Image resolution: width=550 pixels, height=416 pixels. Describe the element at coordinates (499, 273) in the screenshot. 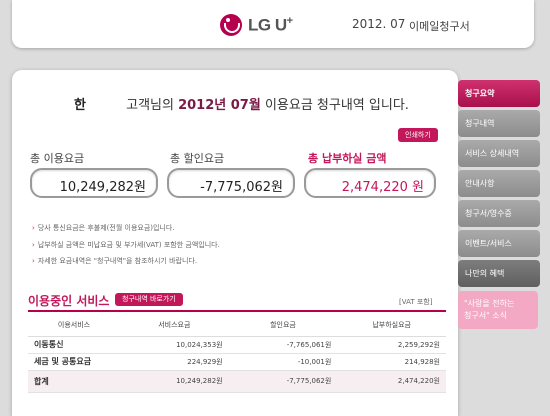

I see `sidebar-item-my-benefits: 나만의 혜택` at that location.